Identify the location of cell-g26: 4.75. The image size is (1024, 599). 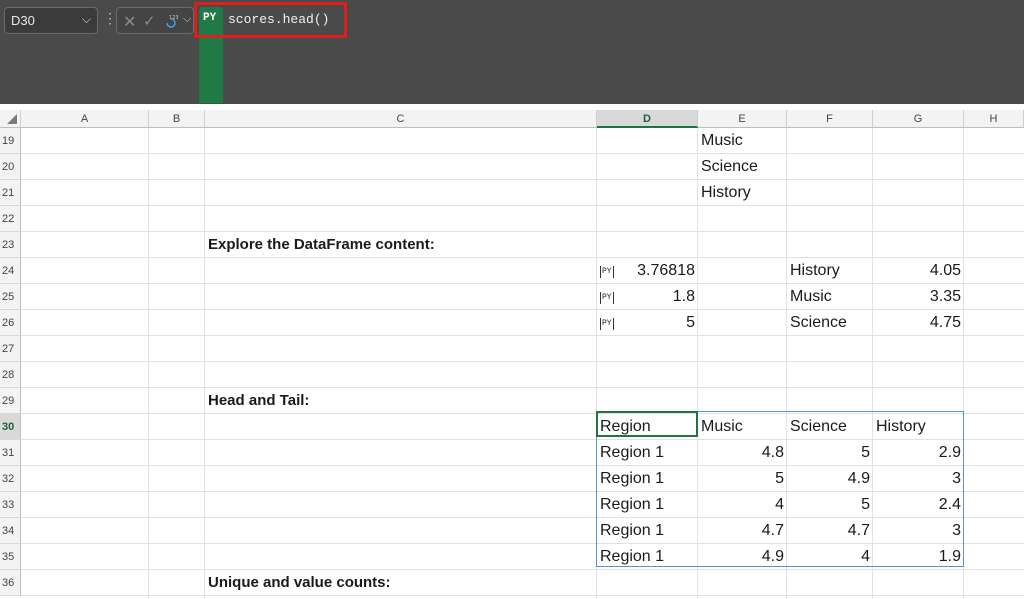
(918, 323).